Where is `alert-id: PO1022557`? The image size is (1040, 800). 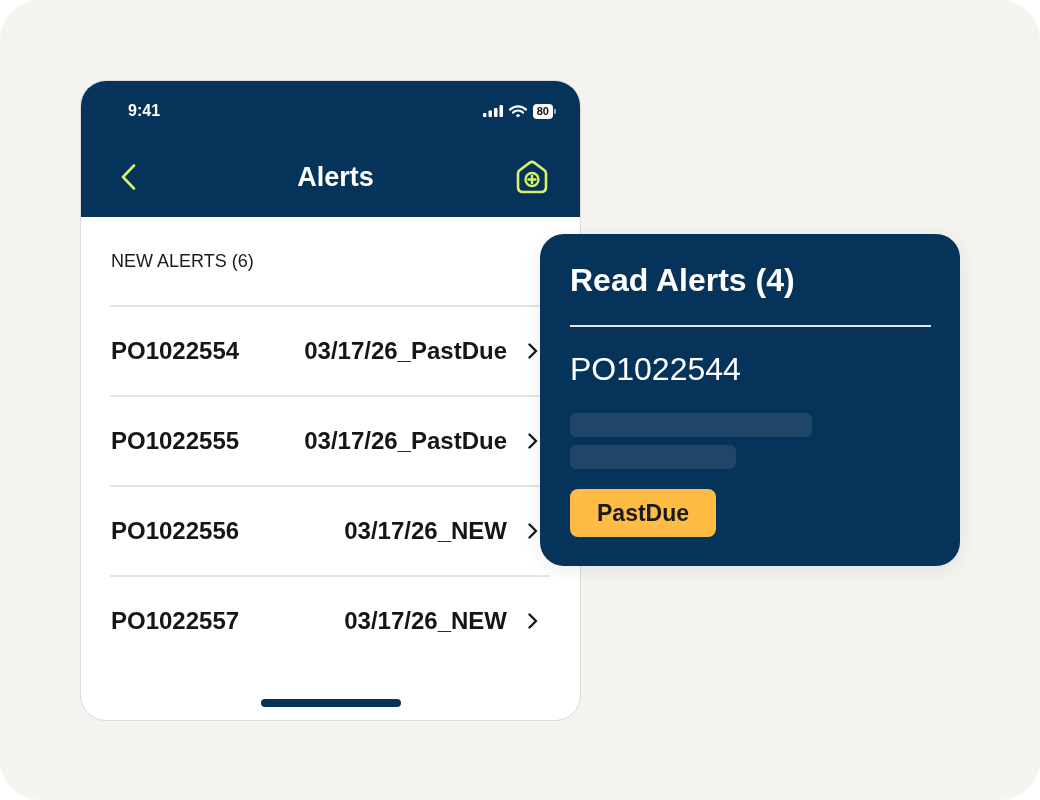 alert-id: PO1022557 is located at coordinates (175, 621).